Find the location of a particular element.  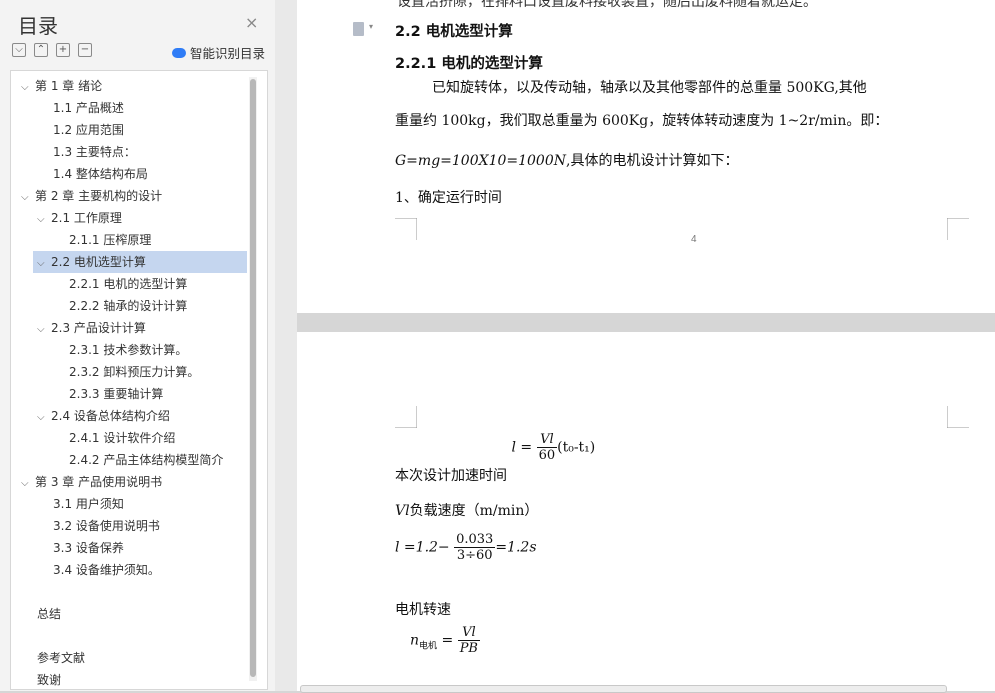

n-numerator: Vl is located at coordinates (468, 633).